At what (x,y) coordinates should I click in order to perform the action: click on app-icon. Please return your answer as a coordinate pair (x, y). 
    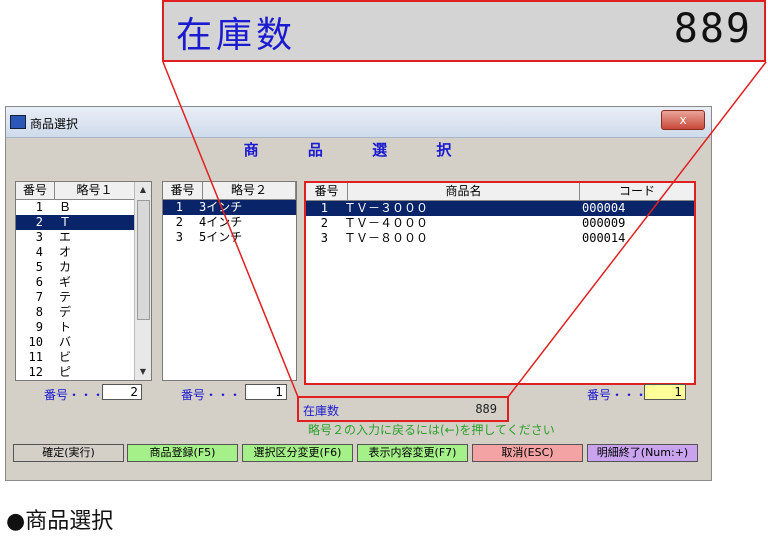
    Looking at the image, I should click on (18, 122).